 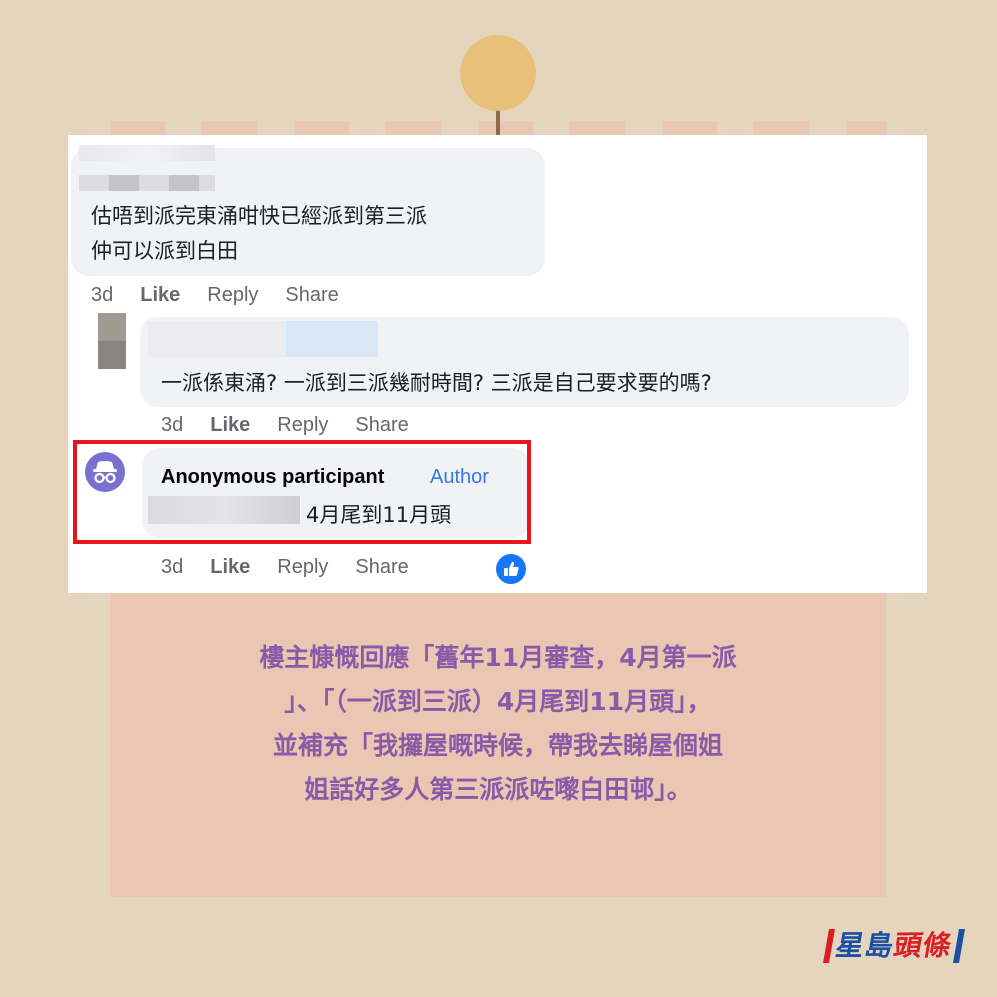 What do you see at coordinates (497, 745) in the screenshot?
I see `caption-line: 並補充「我攞屋嘅時候，帶我去睇屋個姐` at bounding box center [497, 745].